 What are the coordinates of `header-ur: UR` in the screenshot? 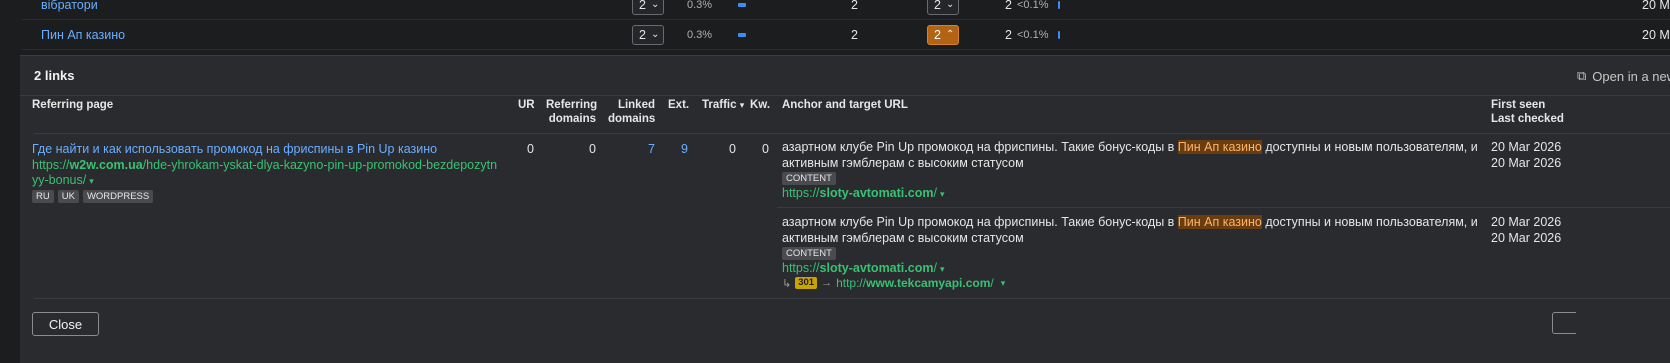 It's located at (526, 105).